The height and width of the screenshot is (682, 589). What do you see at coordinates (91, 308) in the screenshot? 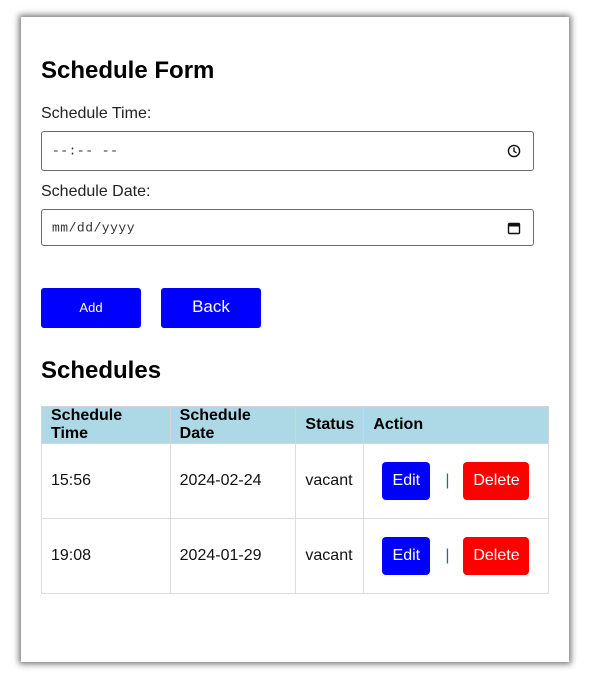
I see `add-button: Add` at bounding box center [91, 308].